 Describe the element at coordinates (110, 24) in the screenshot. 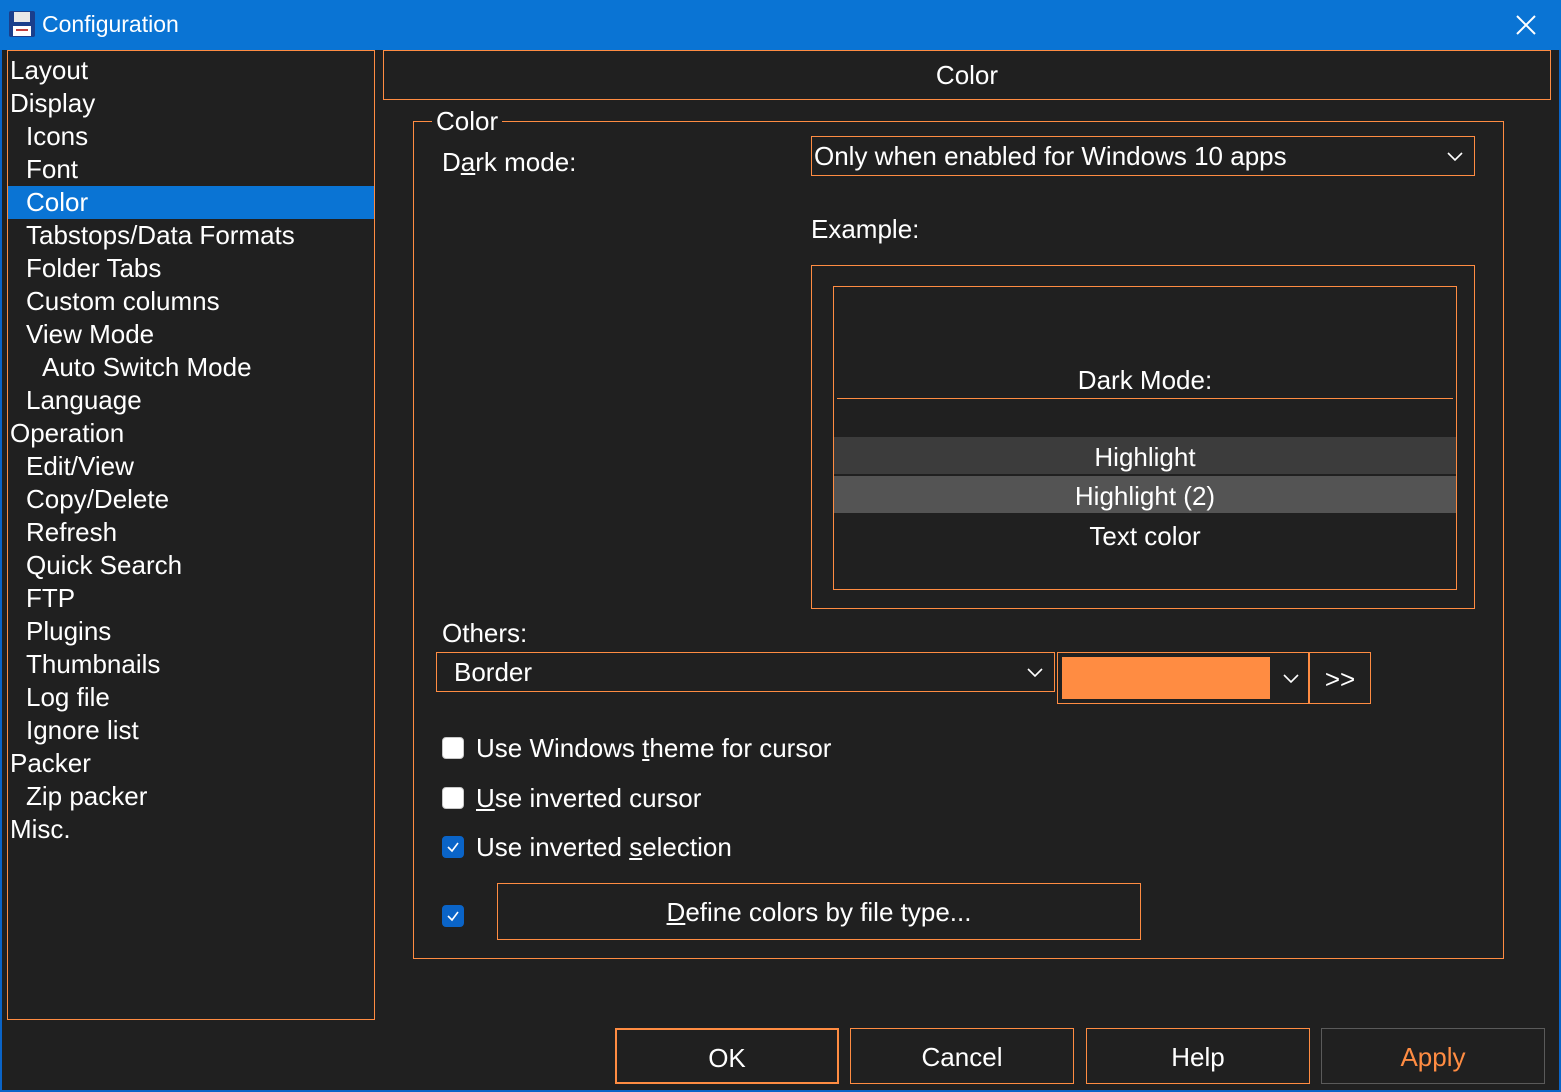

I see `window-title: Configuration` at that location.